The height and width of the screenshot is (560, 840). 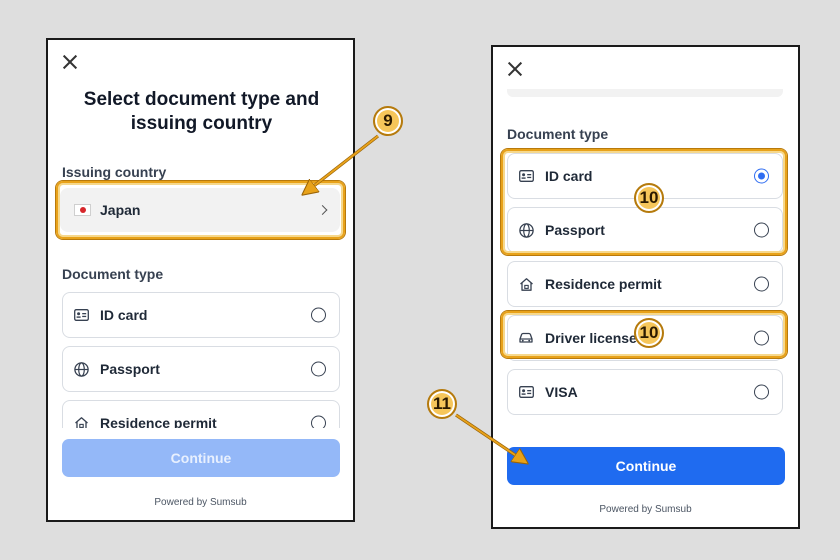 What do you see at coordinates (114, 172) in the screenshot?
I see `issuing-country-label: Issuing country` at bounding box center [114, 172].